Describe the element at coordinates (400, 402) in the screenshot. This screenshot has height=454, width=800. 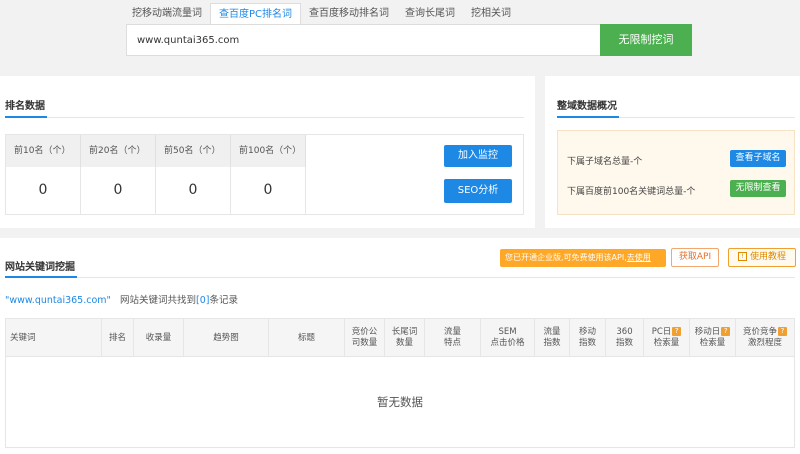
I see `empty-state: 暂无数据` at that location.